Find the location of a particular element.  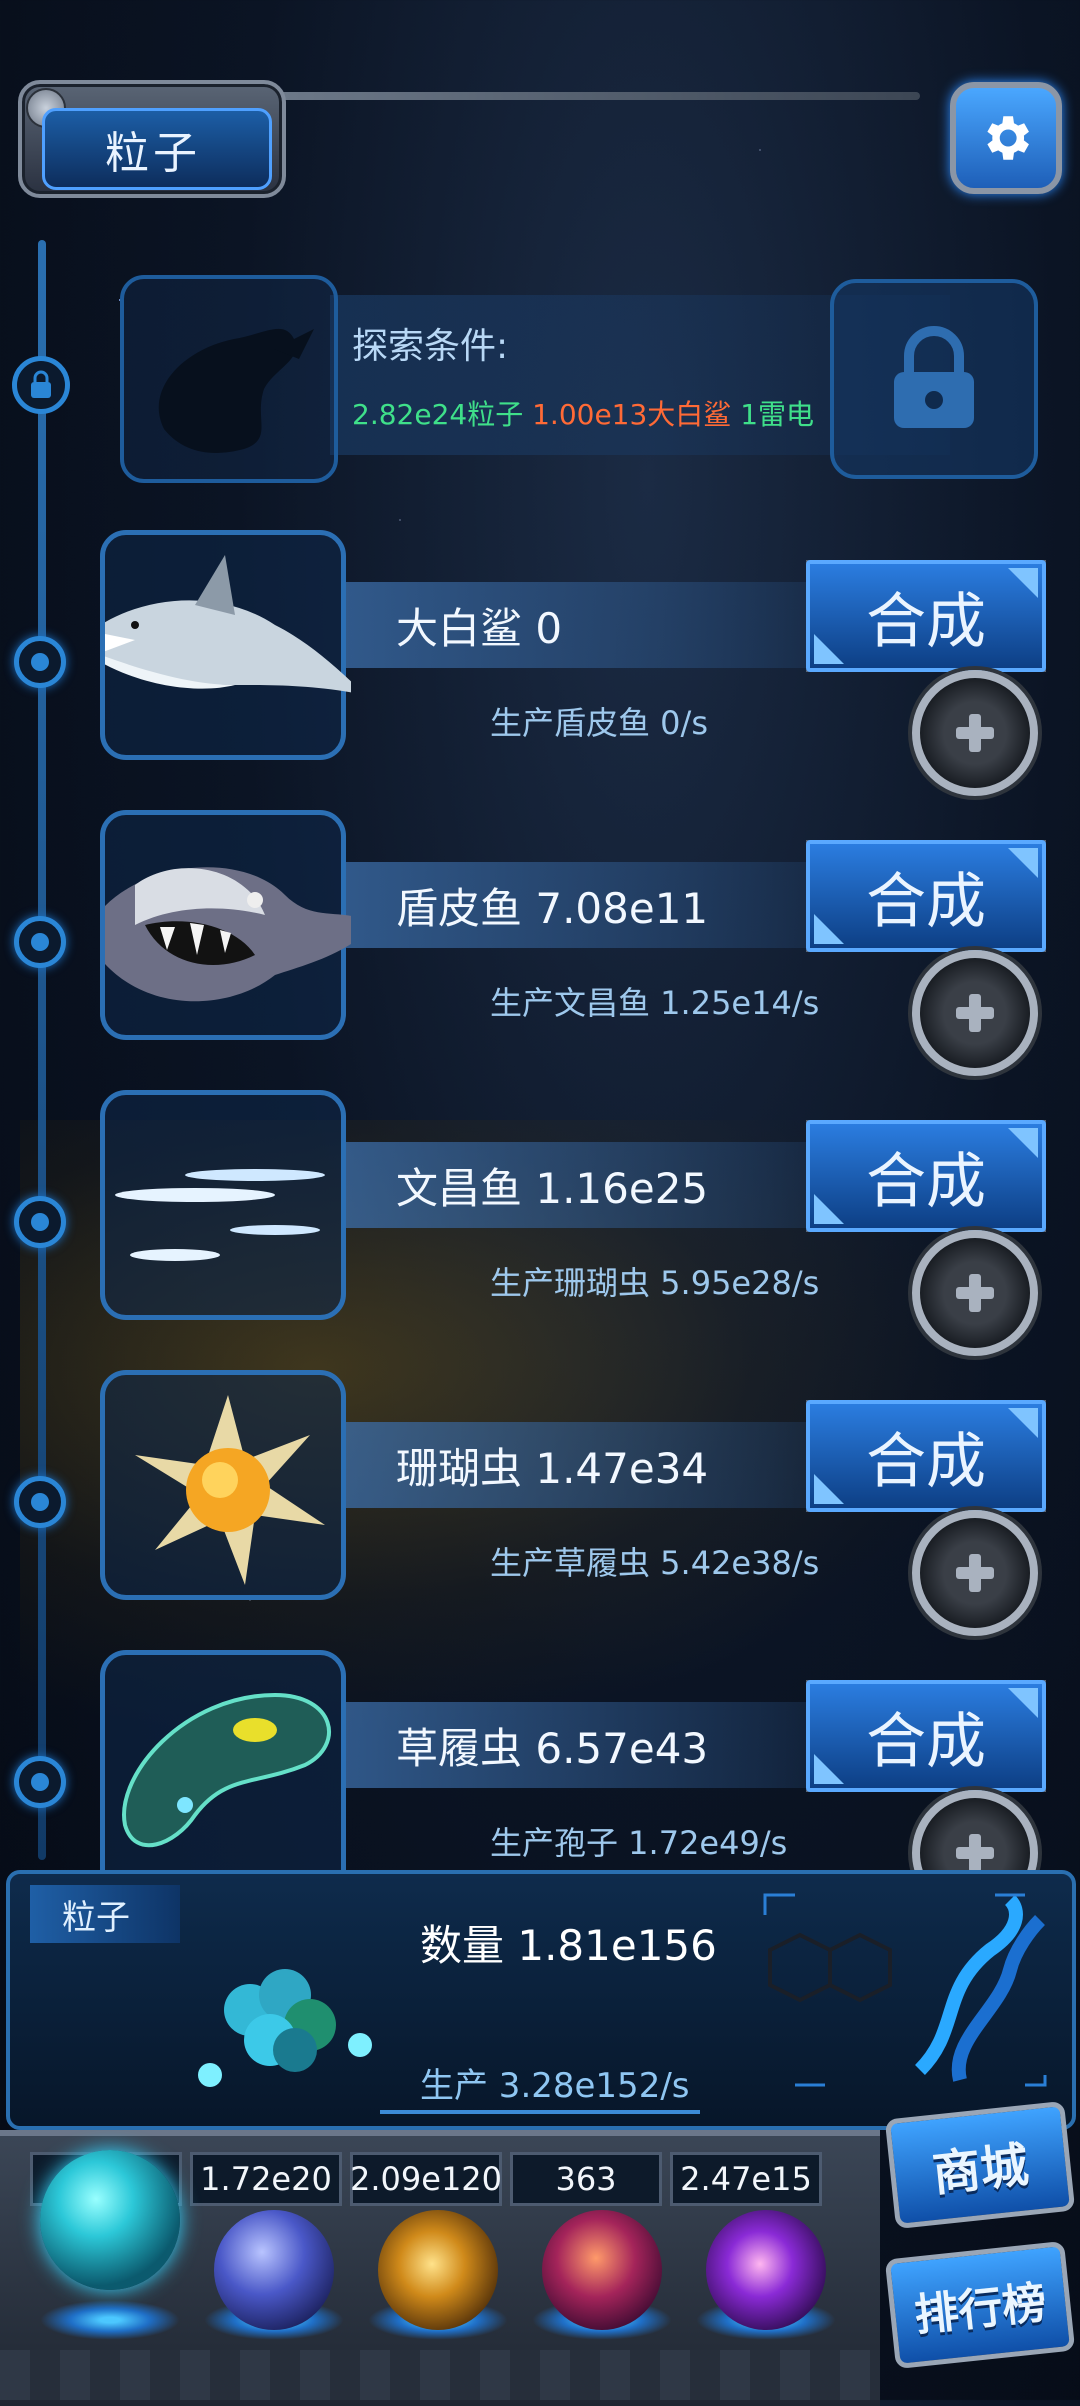

explore-condition-values: 2.82e24粒子 1.00e13大白鲨 1雷电 is located at coordinates (583, 413).